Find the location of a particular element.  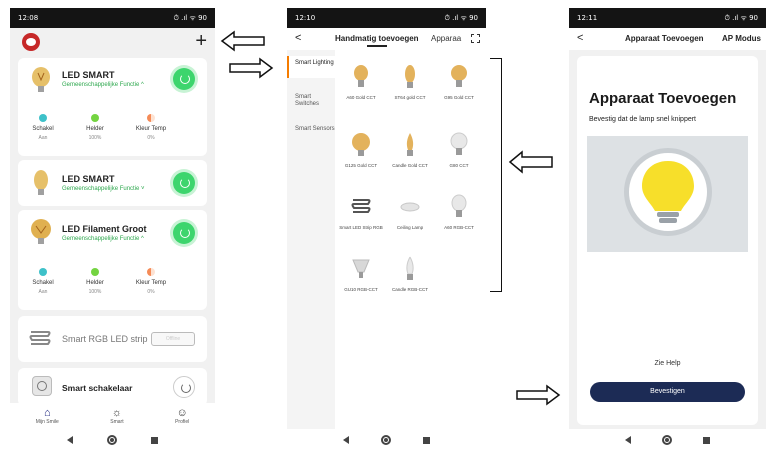

switch-icon is located at coordinates (43, 272).